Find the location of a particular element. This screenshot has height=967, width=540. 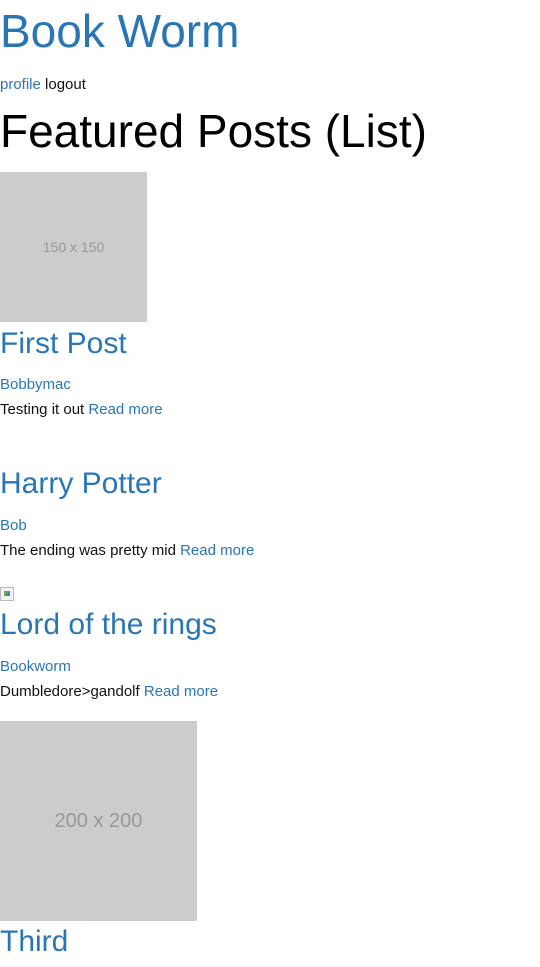

post-excerpt-text: Dumbledore>gandolf is located at coordinates (70, 691).